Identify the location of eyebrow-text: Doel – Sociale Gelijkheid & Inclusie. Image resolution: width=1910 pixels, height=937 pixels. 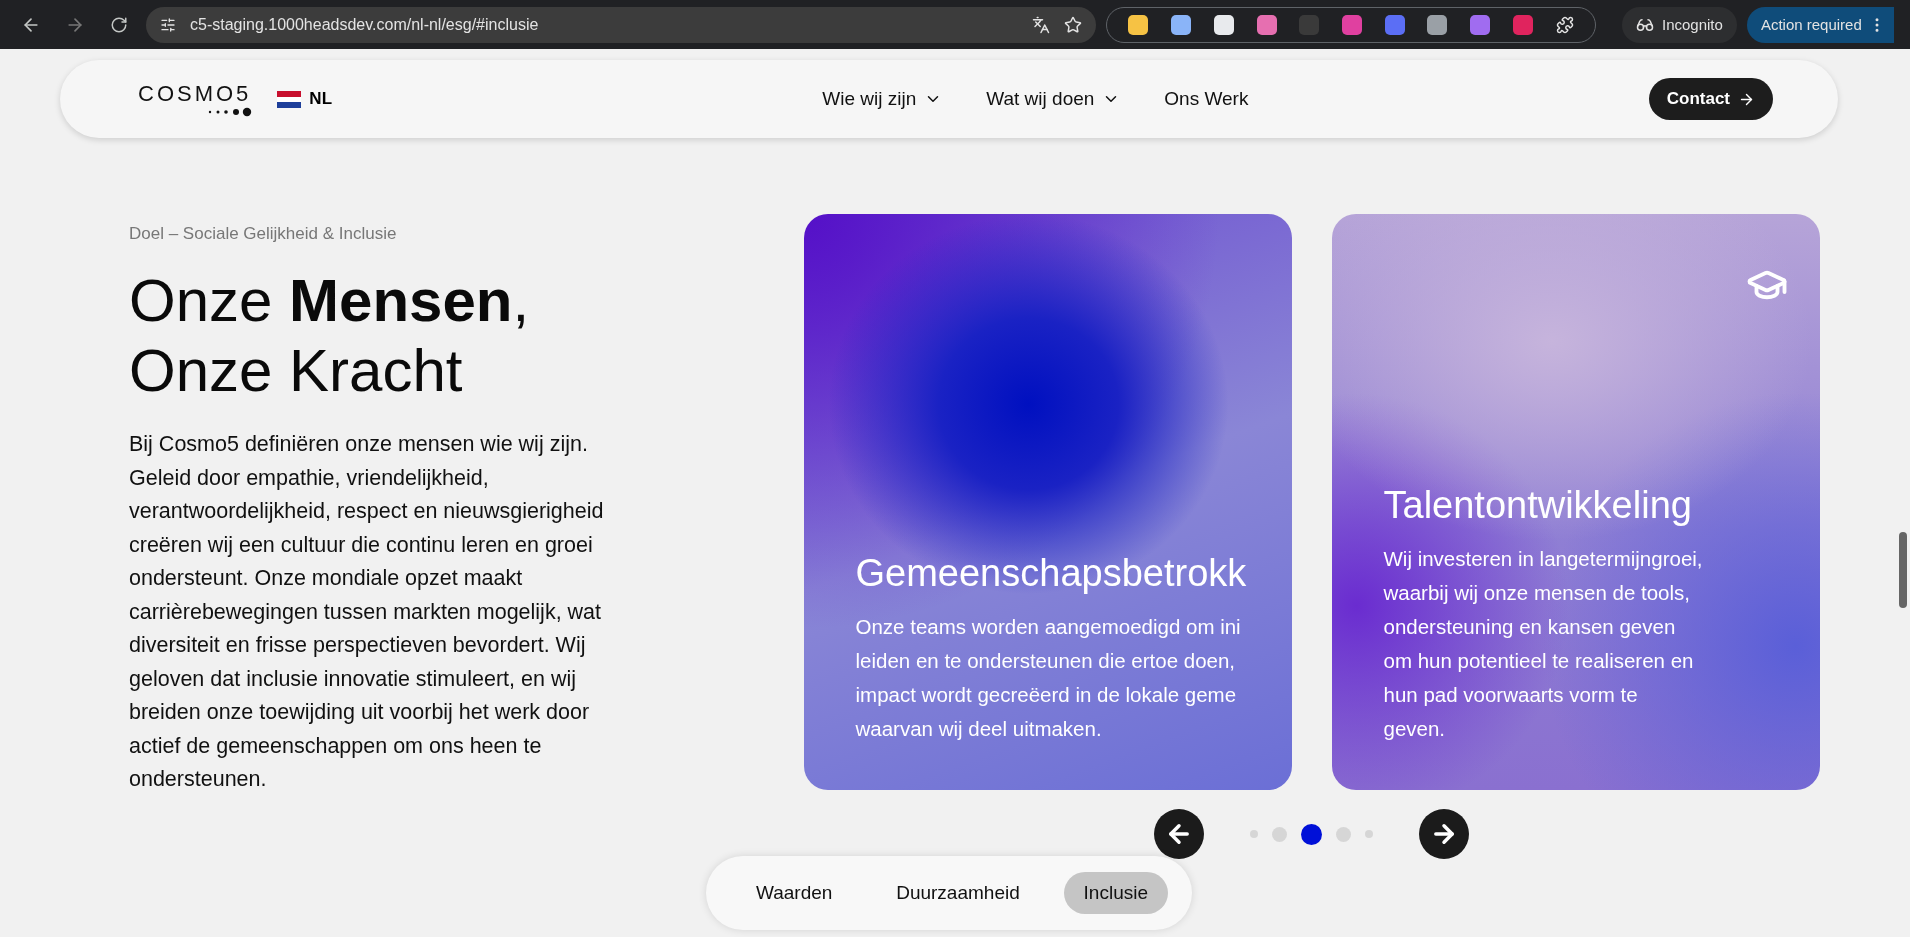
(263, 234).